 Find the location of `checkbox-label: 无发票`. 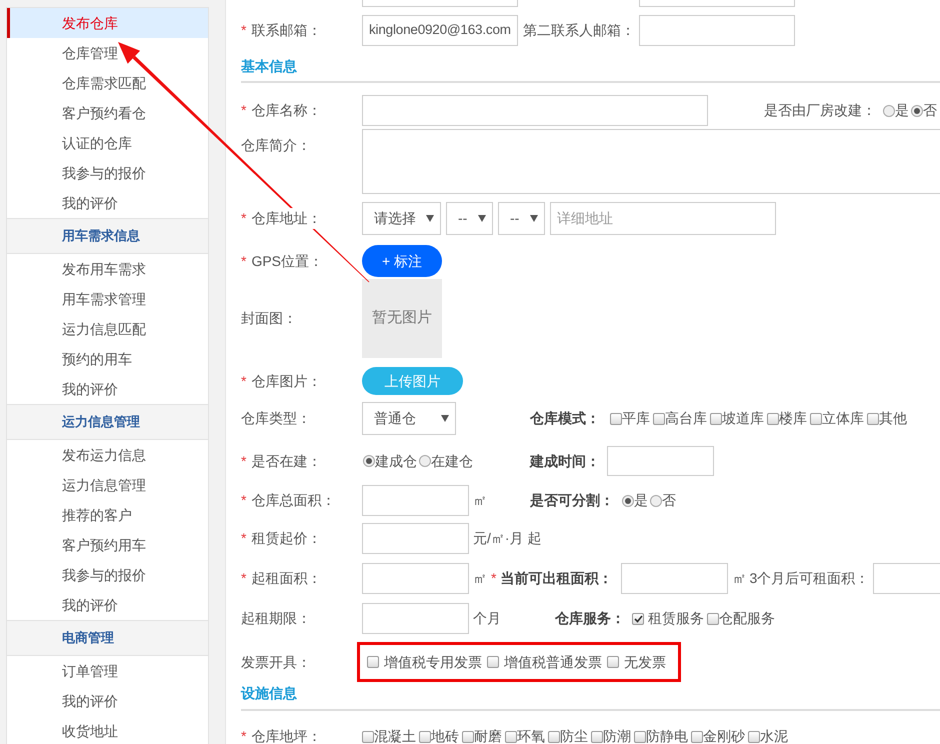

checkbox-label: 无发票 is located at coordinates (645, 662).